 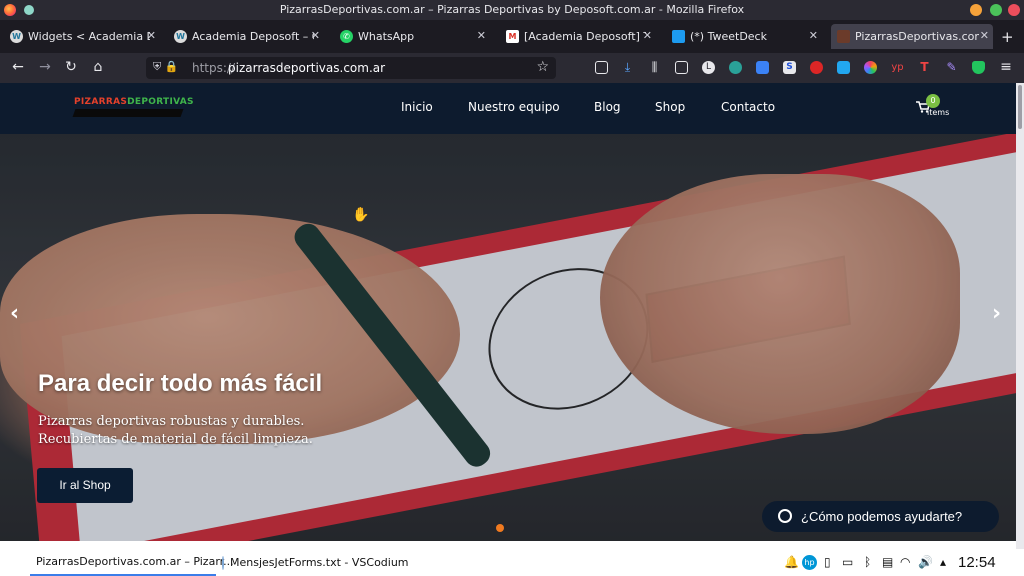 I want to click on tab-label: PizarrasDeportivas.com.ar, so click(x=917, y=36).